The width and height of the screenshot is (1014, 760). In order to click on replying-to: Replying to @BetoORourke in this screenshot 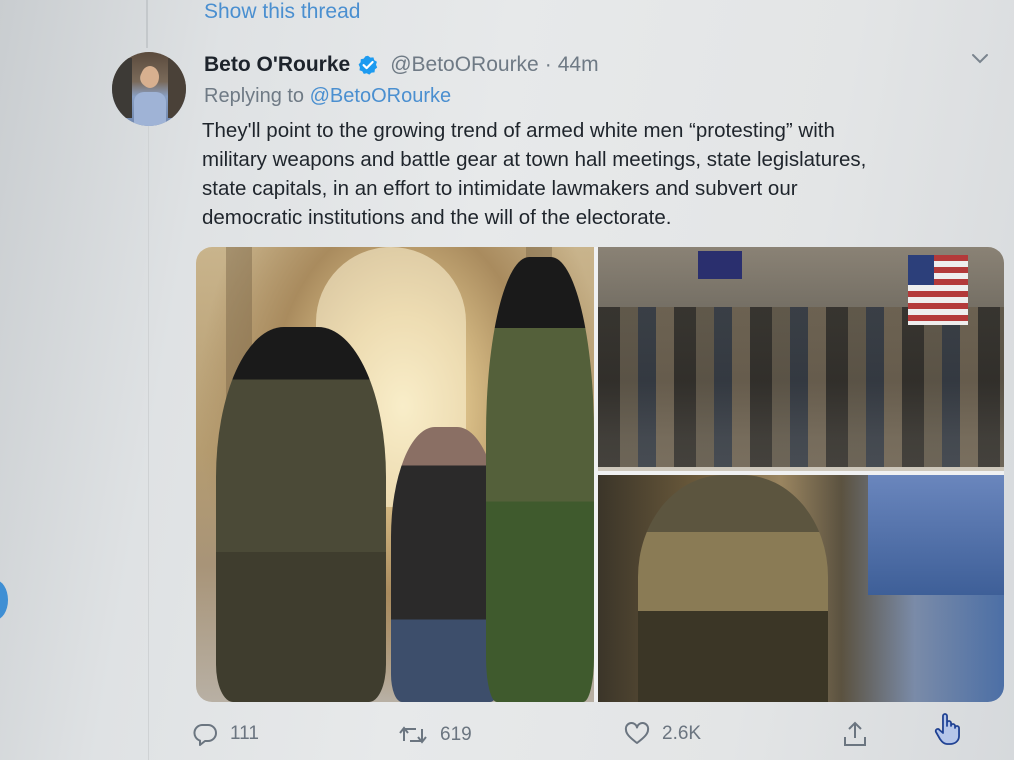, I will do `click(327, 96)`.